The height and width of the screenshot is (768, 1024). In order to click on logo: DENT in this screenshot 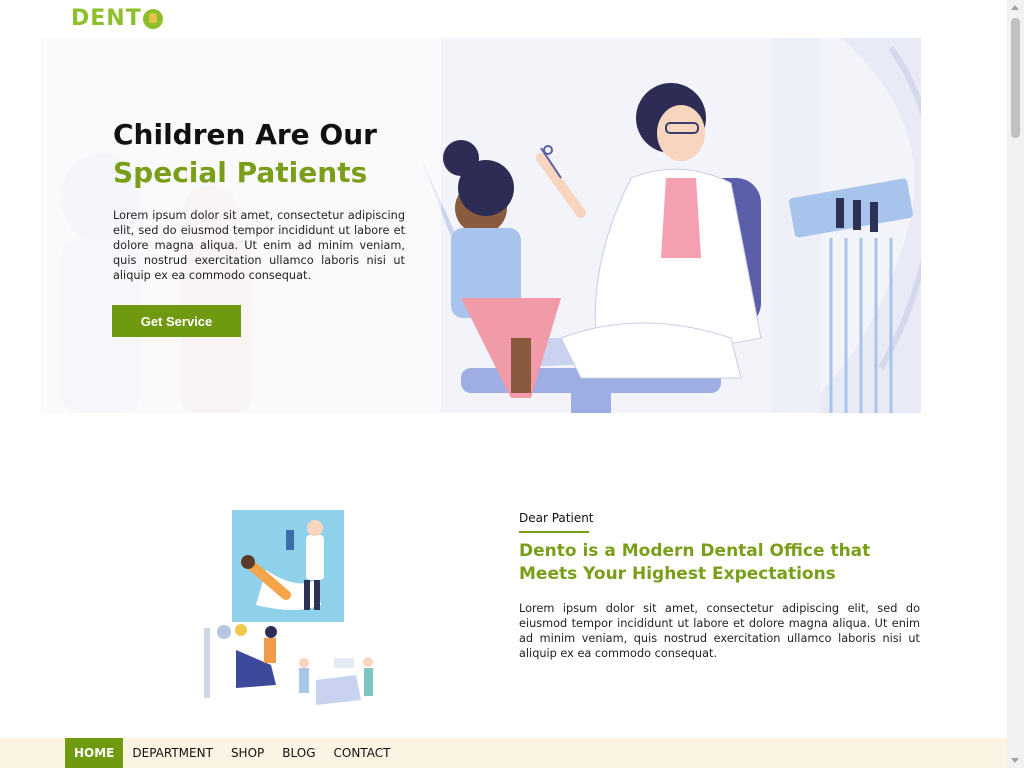, I will do `click(117, 18)`.